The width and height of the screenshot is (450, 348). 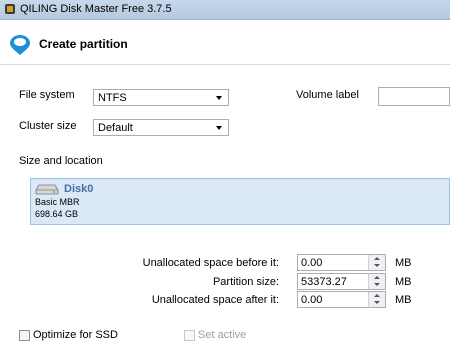 What do you see at coordinates (189, 335) in the screenshot?
I see `set-active-checkbox` at bounding box center [189, 335].